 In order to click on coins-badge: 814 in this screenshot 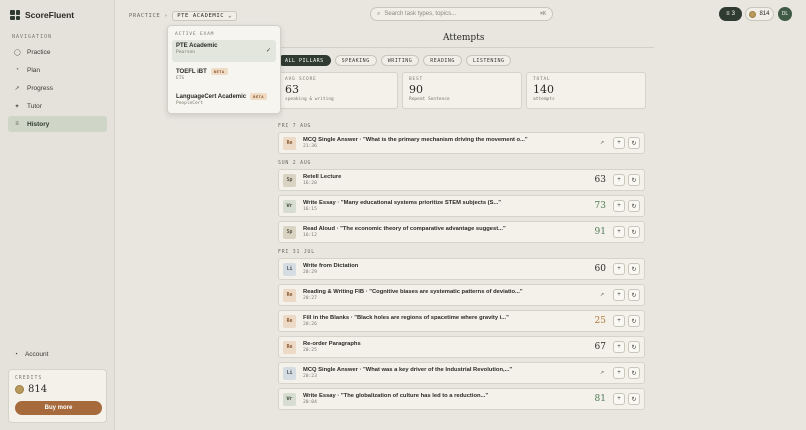, I will do `click(759, 14)`.